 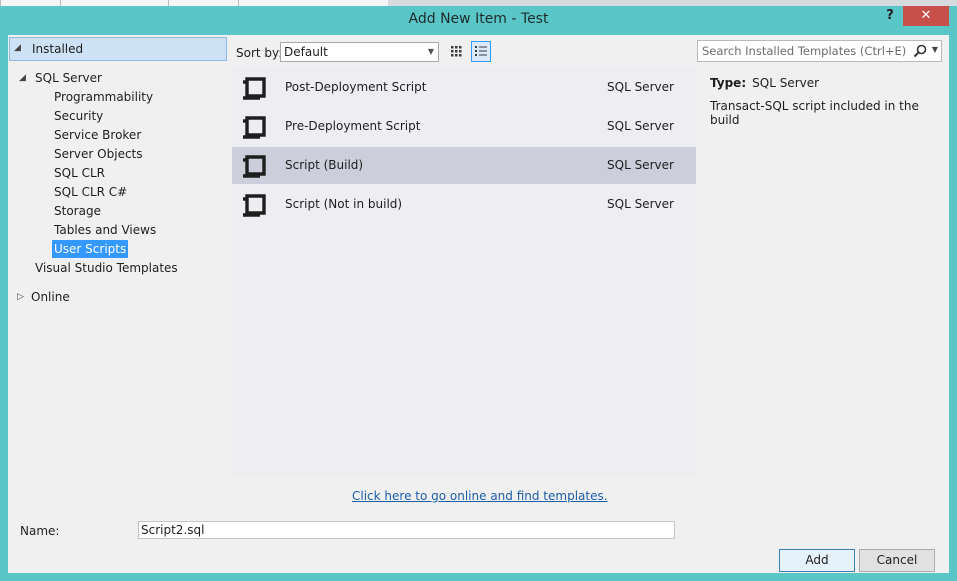 What do you see at coordinates (897, 560) in the screenshot?
I see `cancel-button: Cancel` at bounding box center [897, 560].